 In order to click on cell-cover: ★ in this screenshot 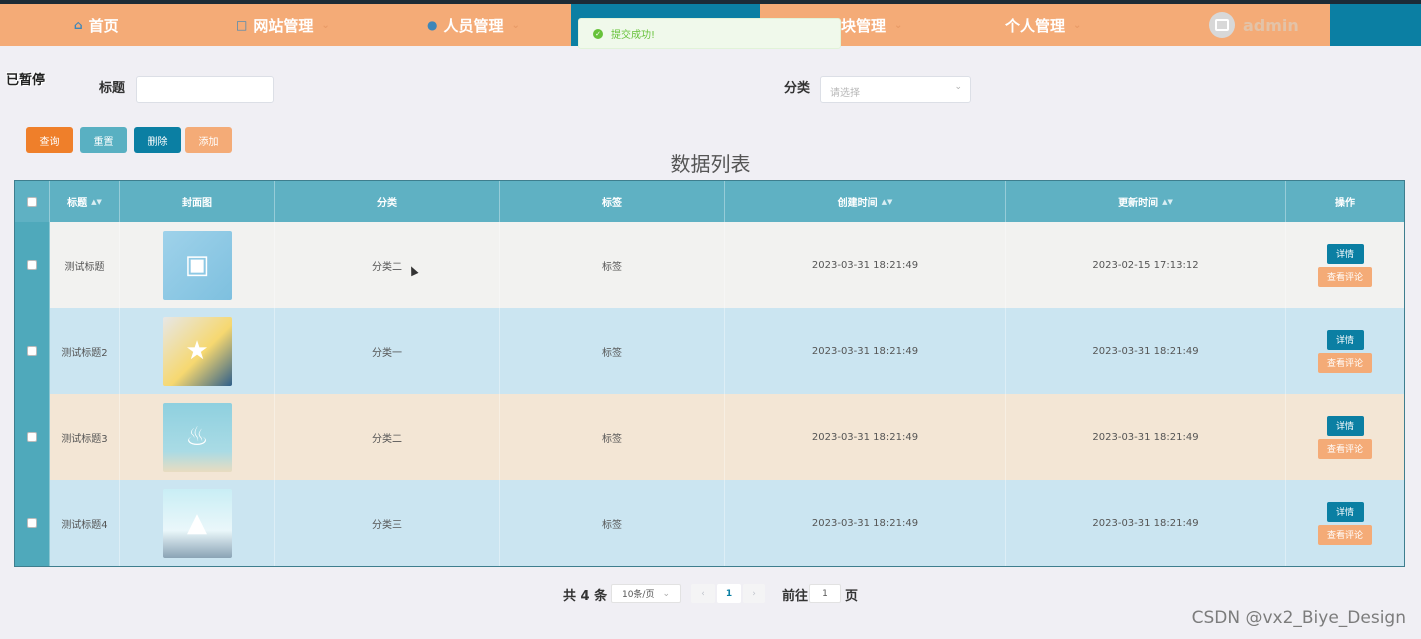, I will do `click(197, 351)`.